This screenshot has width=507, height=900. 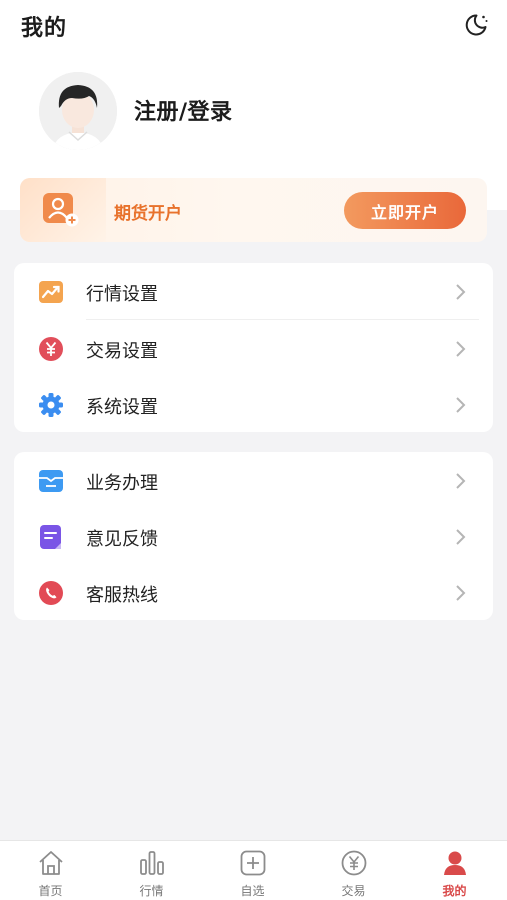 What do you see at coordinates (253, 291) in the screenshot?
I see `menu-item-market-settings: 行情设置` at bounding box center [253, 291].